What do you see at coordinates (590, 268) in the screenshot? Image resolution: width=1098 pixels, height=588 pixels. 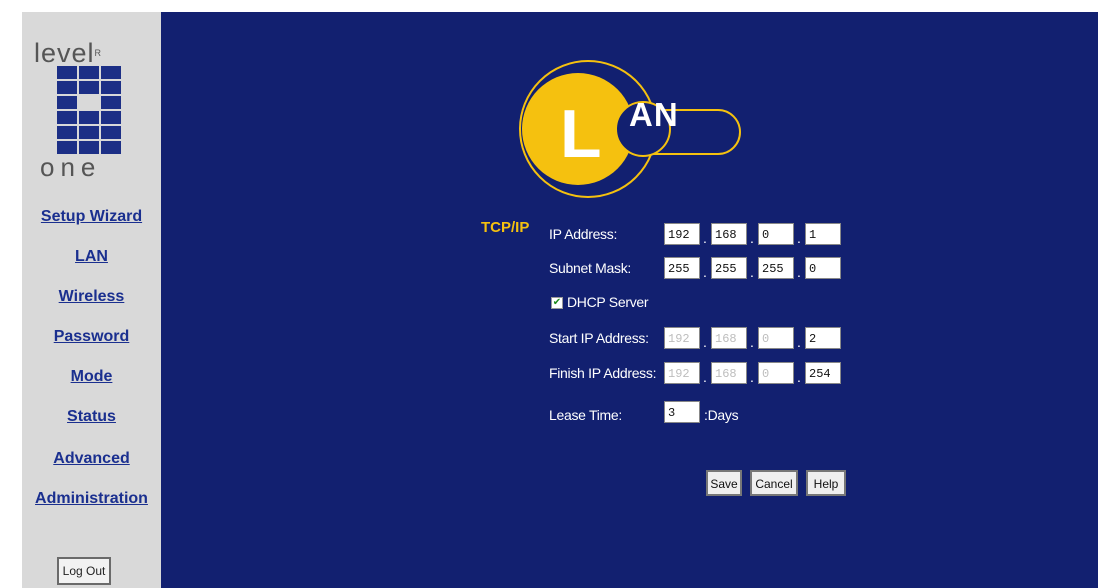 I see `subnet-mask-label: Subnet Mask:` at bounding box center [590, 268].